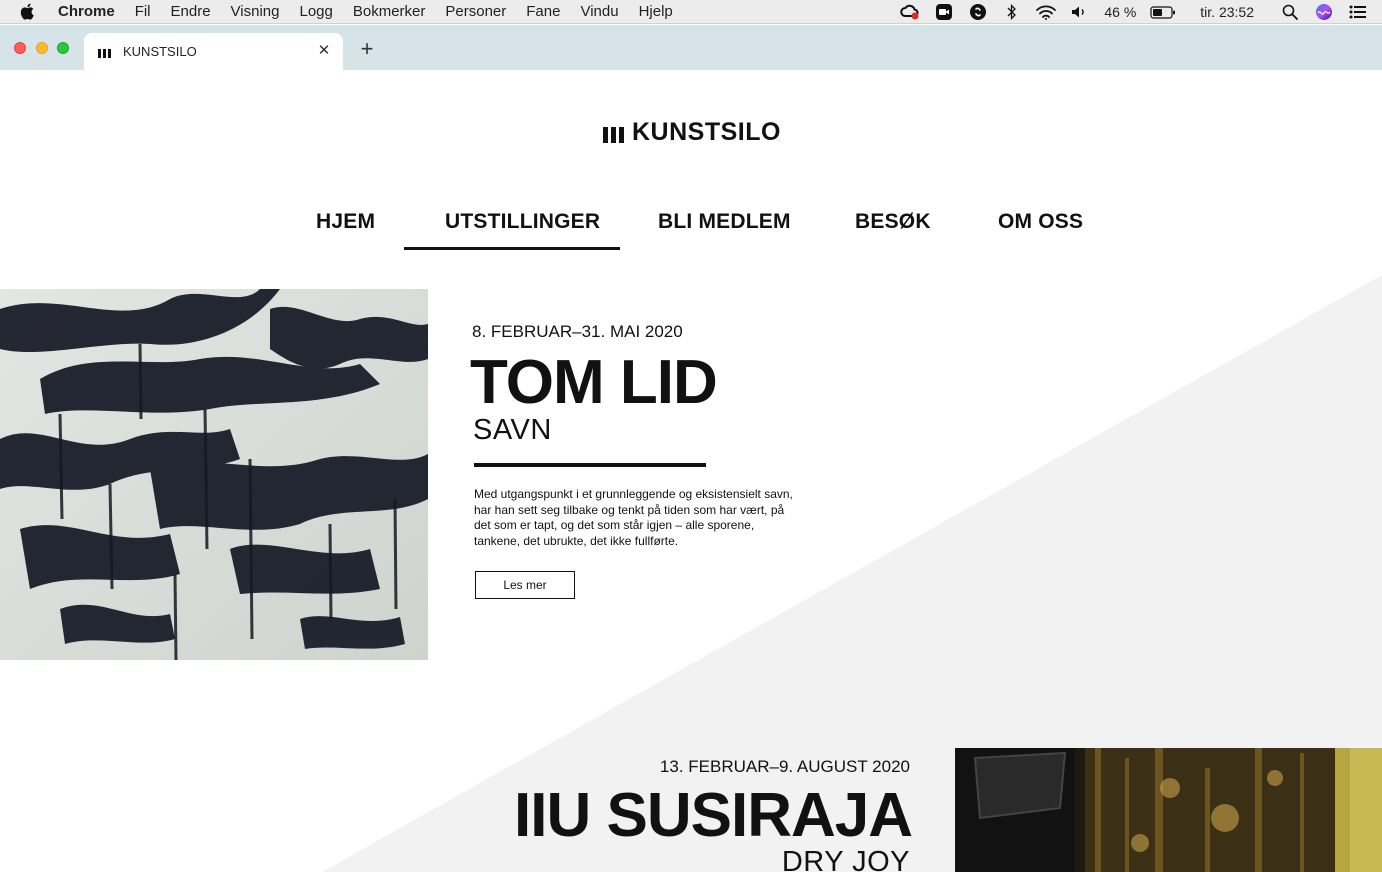  What do you see at coordinates (845, 859) in the screenshot?
I see `exhibition-title: DRY JOY` at bounding box center [845, 859].